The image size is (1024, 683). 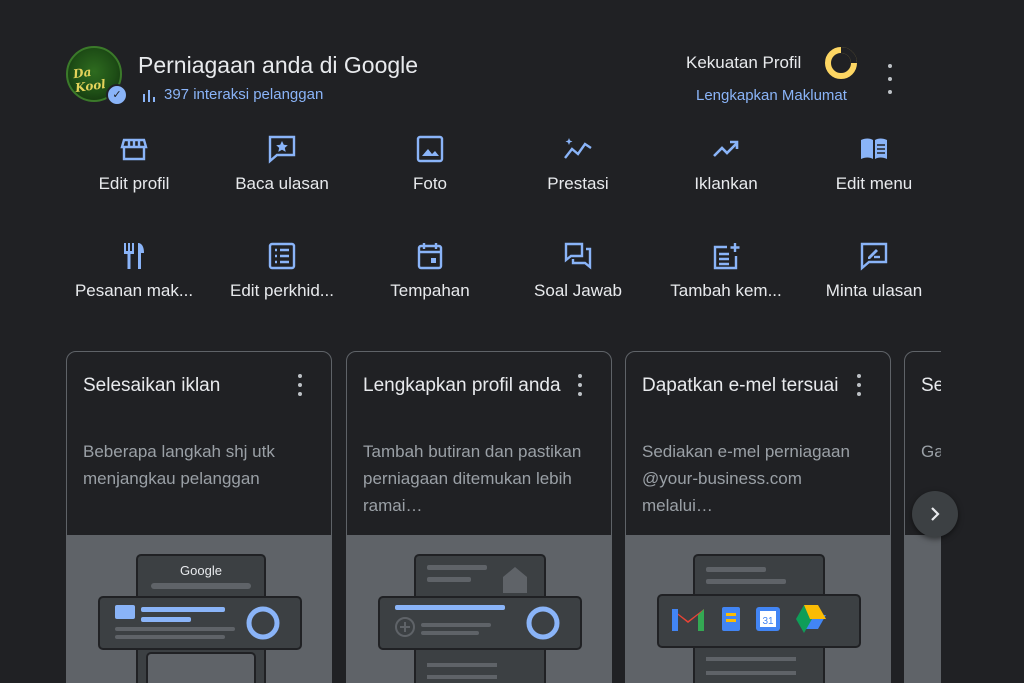 I want to click on card-illustration: 31, so click(x=758, y=609).